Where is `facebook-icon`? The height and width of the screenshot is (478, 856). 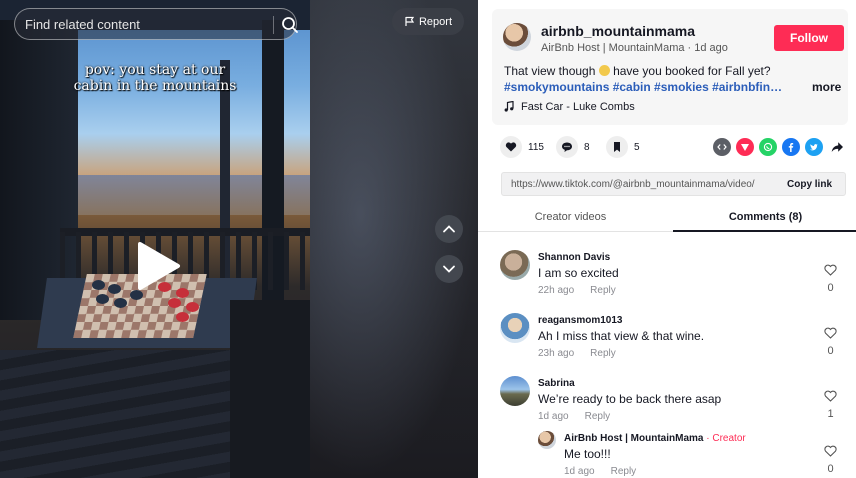 facebook-icon is located at coordinates (791, 147).